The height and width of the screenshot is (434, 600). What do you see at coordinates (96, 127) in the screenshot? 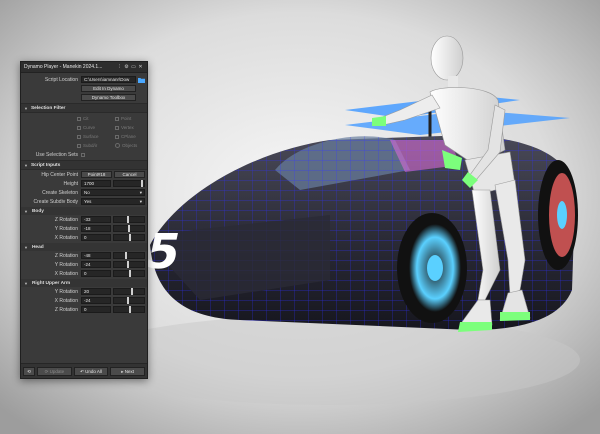
I see `filter-option-curve: Curve` at bounding box center [96, 127].